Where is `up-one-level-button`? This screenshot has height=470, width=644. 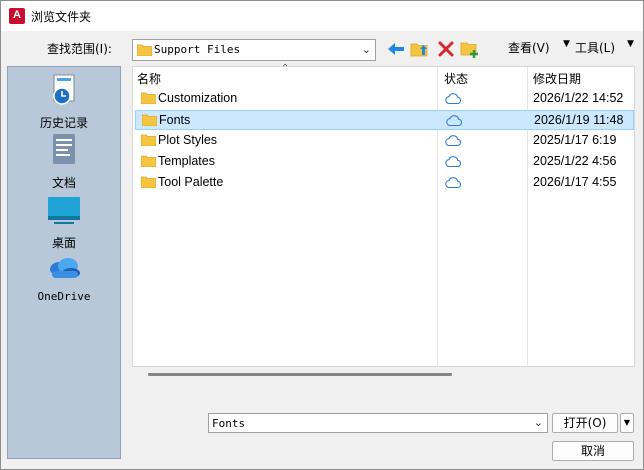
up-one-level-button is located at coordinates (420, 49).